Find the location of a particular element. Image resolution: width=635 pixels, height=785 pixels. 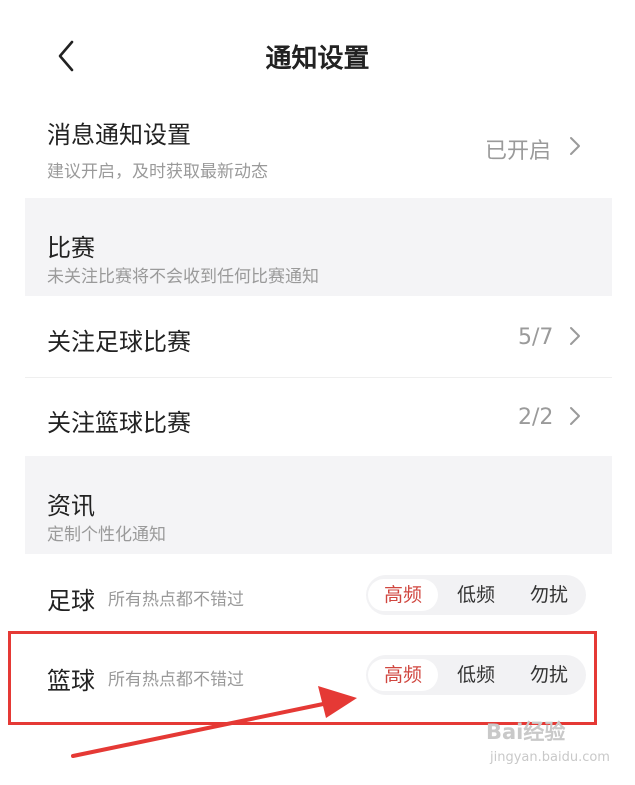

watermark-url: jingyan.baidu.com is located at coordinates (550, 757).